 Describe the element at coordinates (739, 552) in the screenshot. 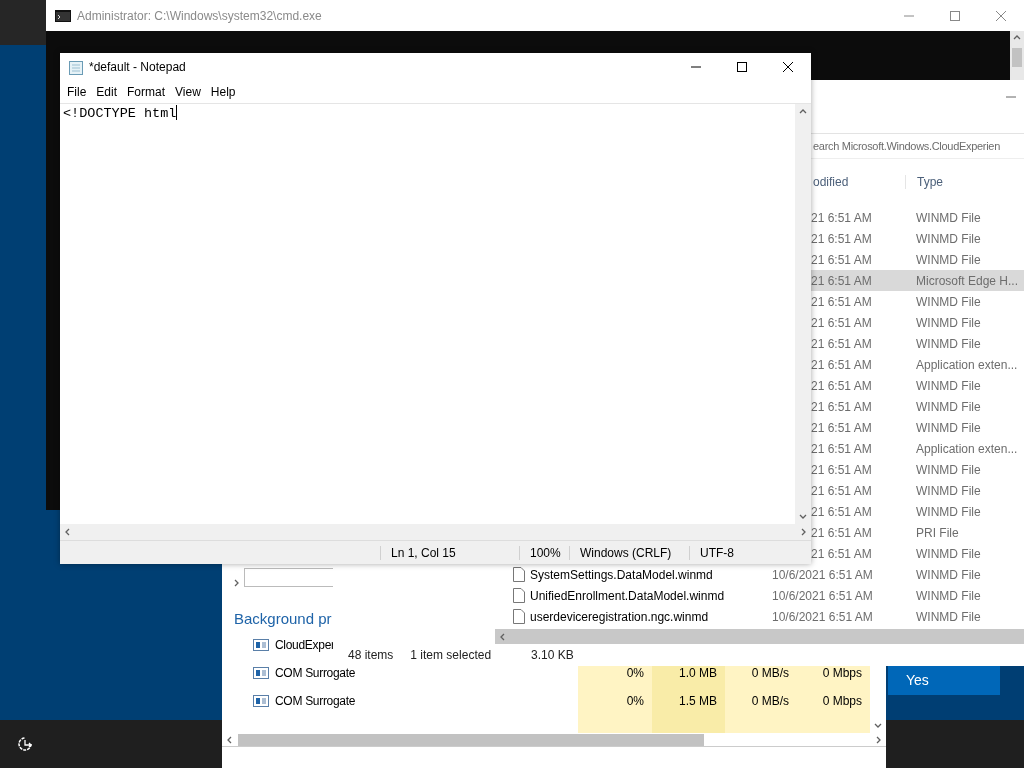

I see `status-text: UTF-8` at that location.